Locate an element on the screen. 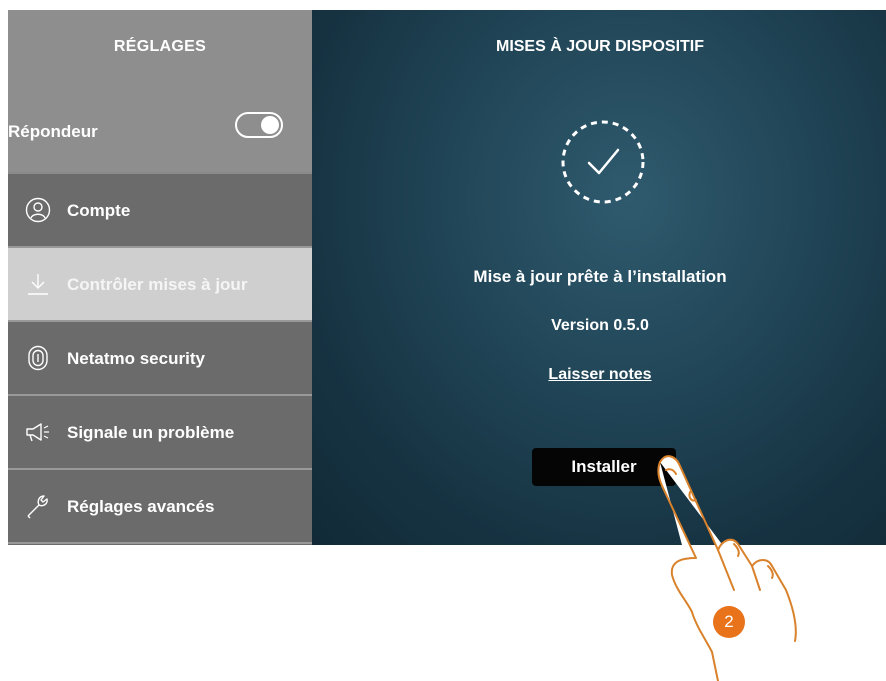 This screenshot has height=681, width=886. fingerprint-icon is located at coordinates (38, 358).